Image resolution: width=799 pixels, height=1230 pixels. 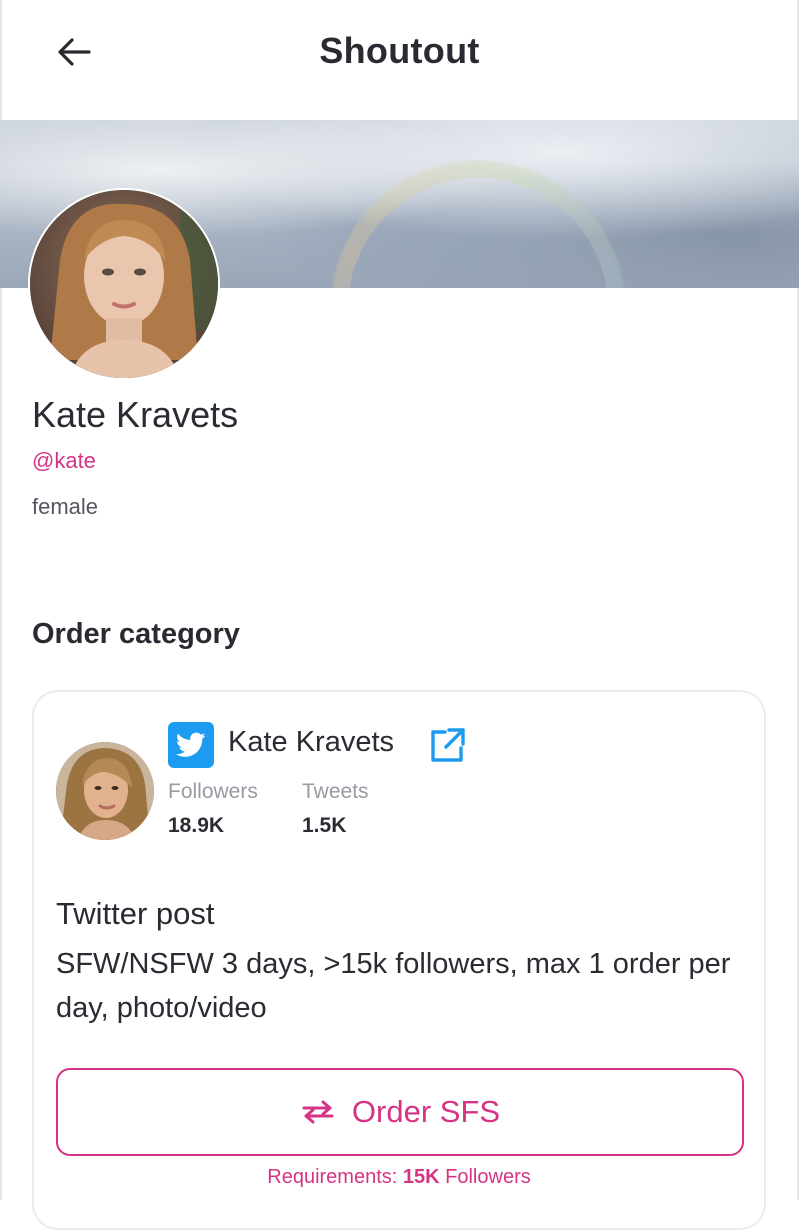 What do you see at coordinates (421, 1177) in the screenshot?
I see `requirements-value: 15K` at bounding box center [421, 1177].